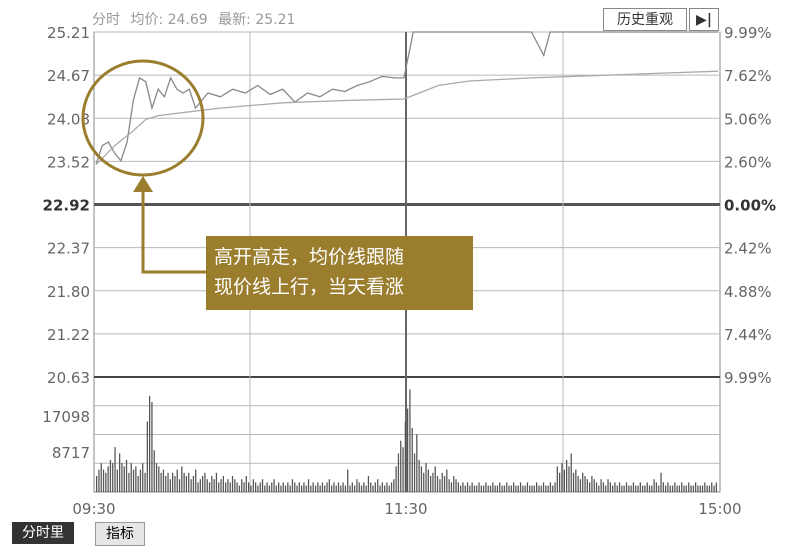 This screenshot has height=556, width=791. What do you see at coordinates (309, 287) in the screenshot?
I see `annotation-line-2: 现价线上行，当天看涨` at bounding box center [309, 287].